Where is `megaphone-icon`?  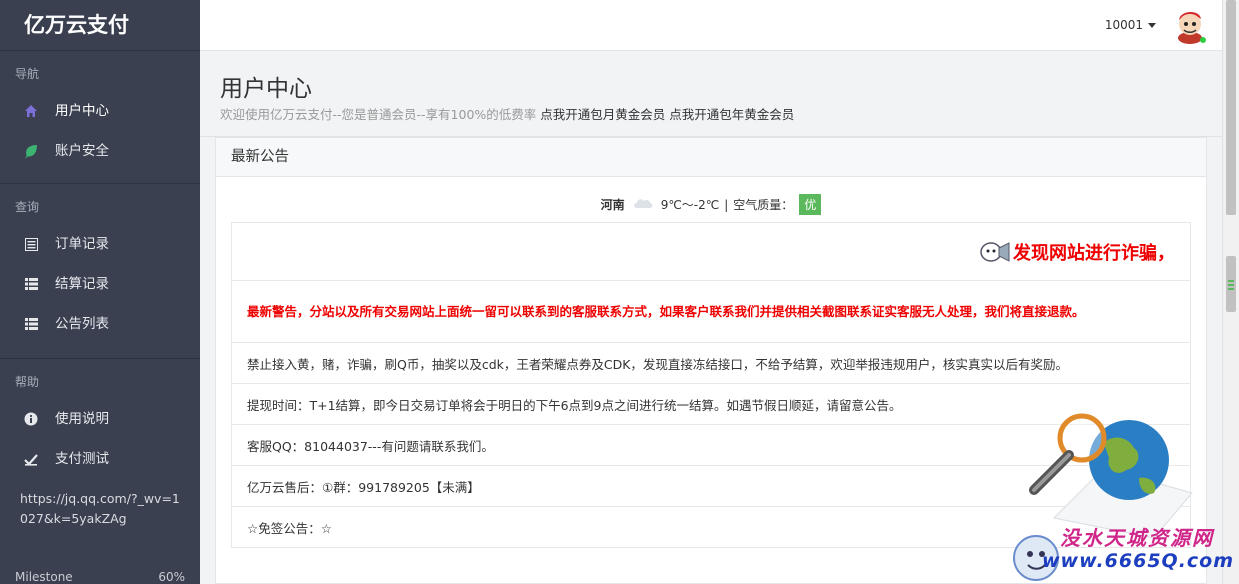 megaphone-icon is located at coordinates (995, 252).